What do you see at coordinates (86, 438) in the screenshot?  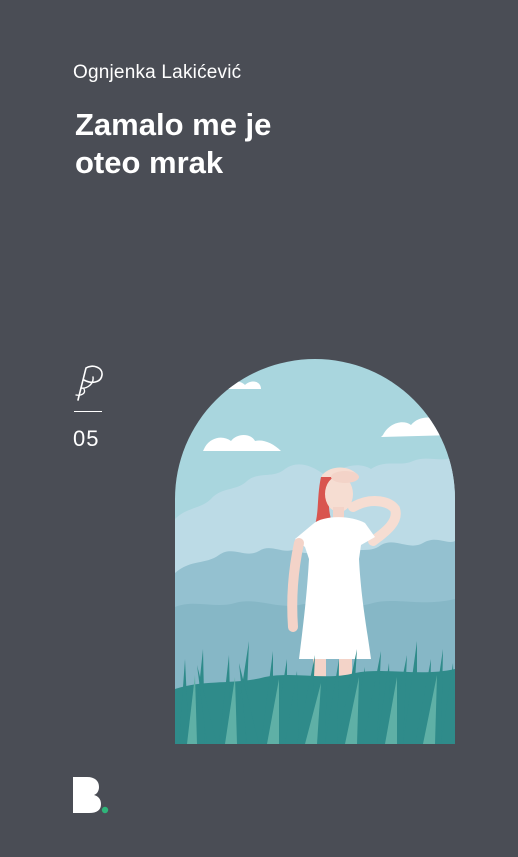 I see `series-number: 05` at bounding box center [86, 438].